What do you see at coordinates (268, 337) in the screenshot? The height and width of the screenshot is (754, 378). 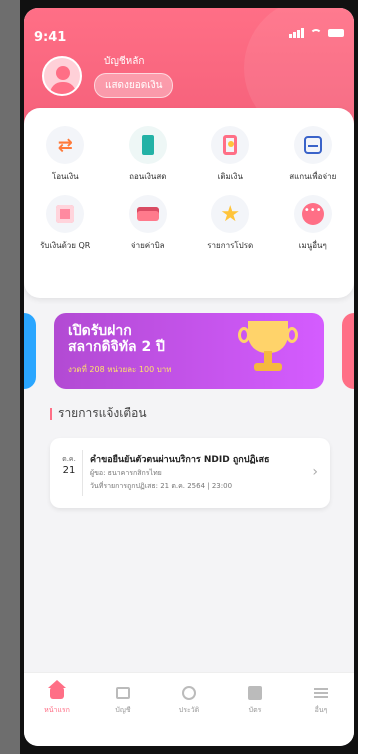 I see `trophy-cup` at bounding box center [268, 337].